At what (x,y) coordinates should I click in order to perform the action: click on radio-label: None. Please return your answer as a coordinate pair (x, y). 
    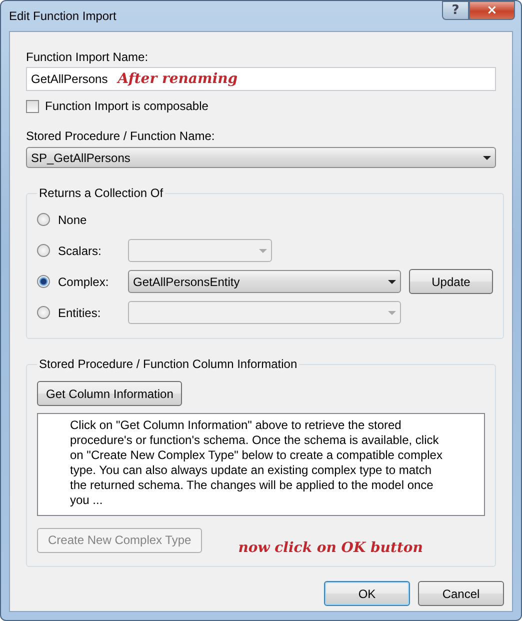
    Looking at the image, I should click on (93, 219).